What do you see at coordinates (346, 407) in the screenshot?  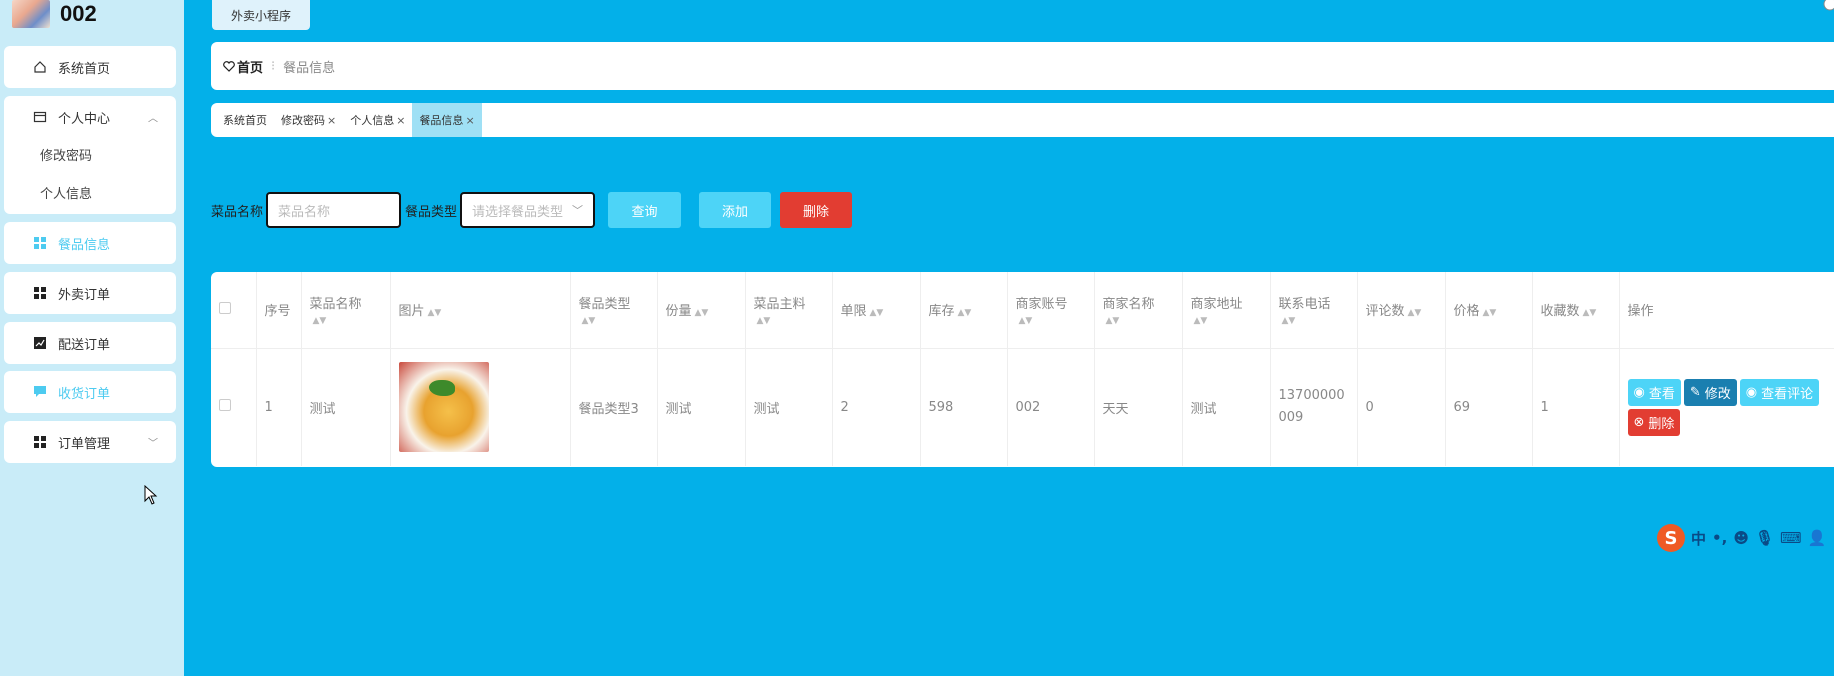 I see `cell-name: 测试` at bounding box center [346, 407].